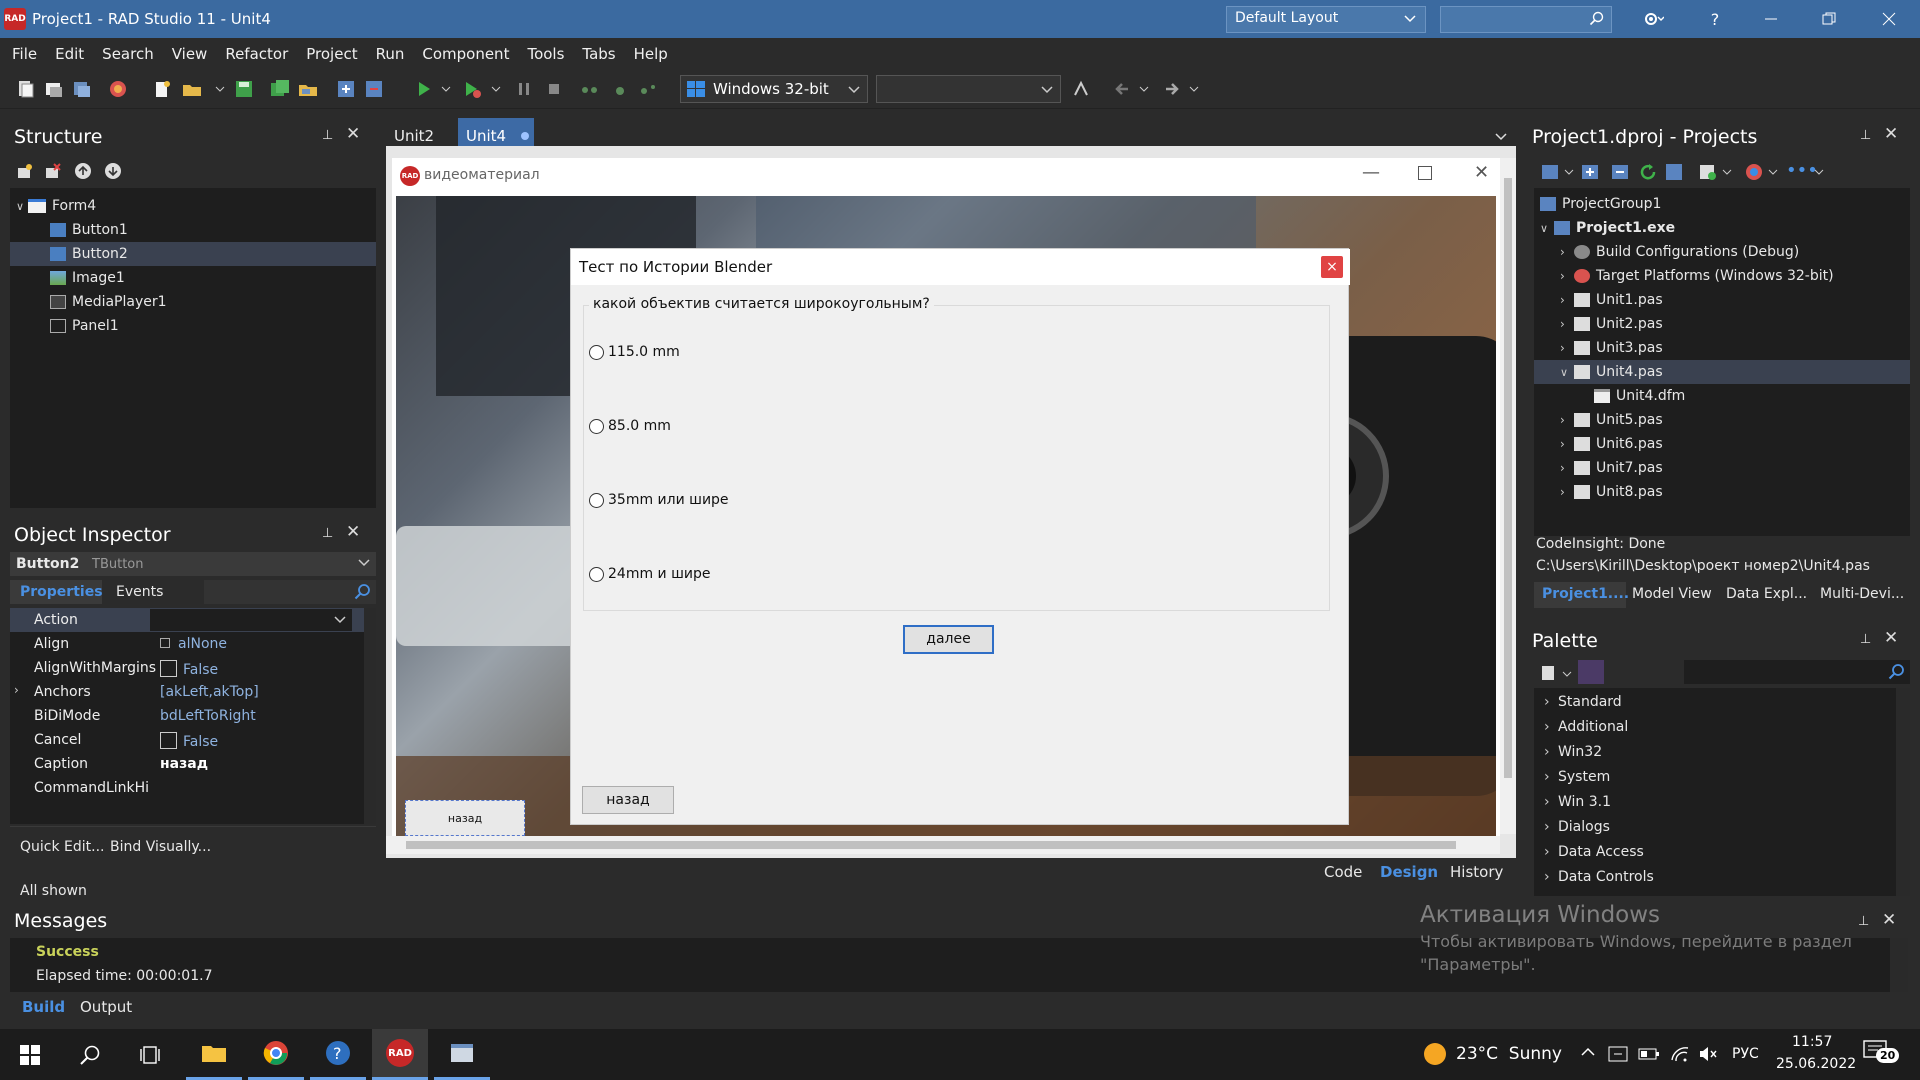  I want to click on help-icon: ?, so click(1715, 19).